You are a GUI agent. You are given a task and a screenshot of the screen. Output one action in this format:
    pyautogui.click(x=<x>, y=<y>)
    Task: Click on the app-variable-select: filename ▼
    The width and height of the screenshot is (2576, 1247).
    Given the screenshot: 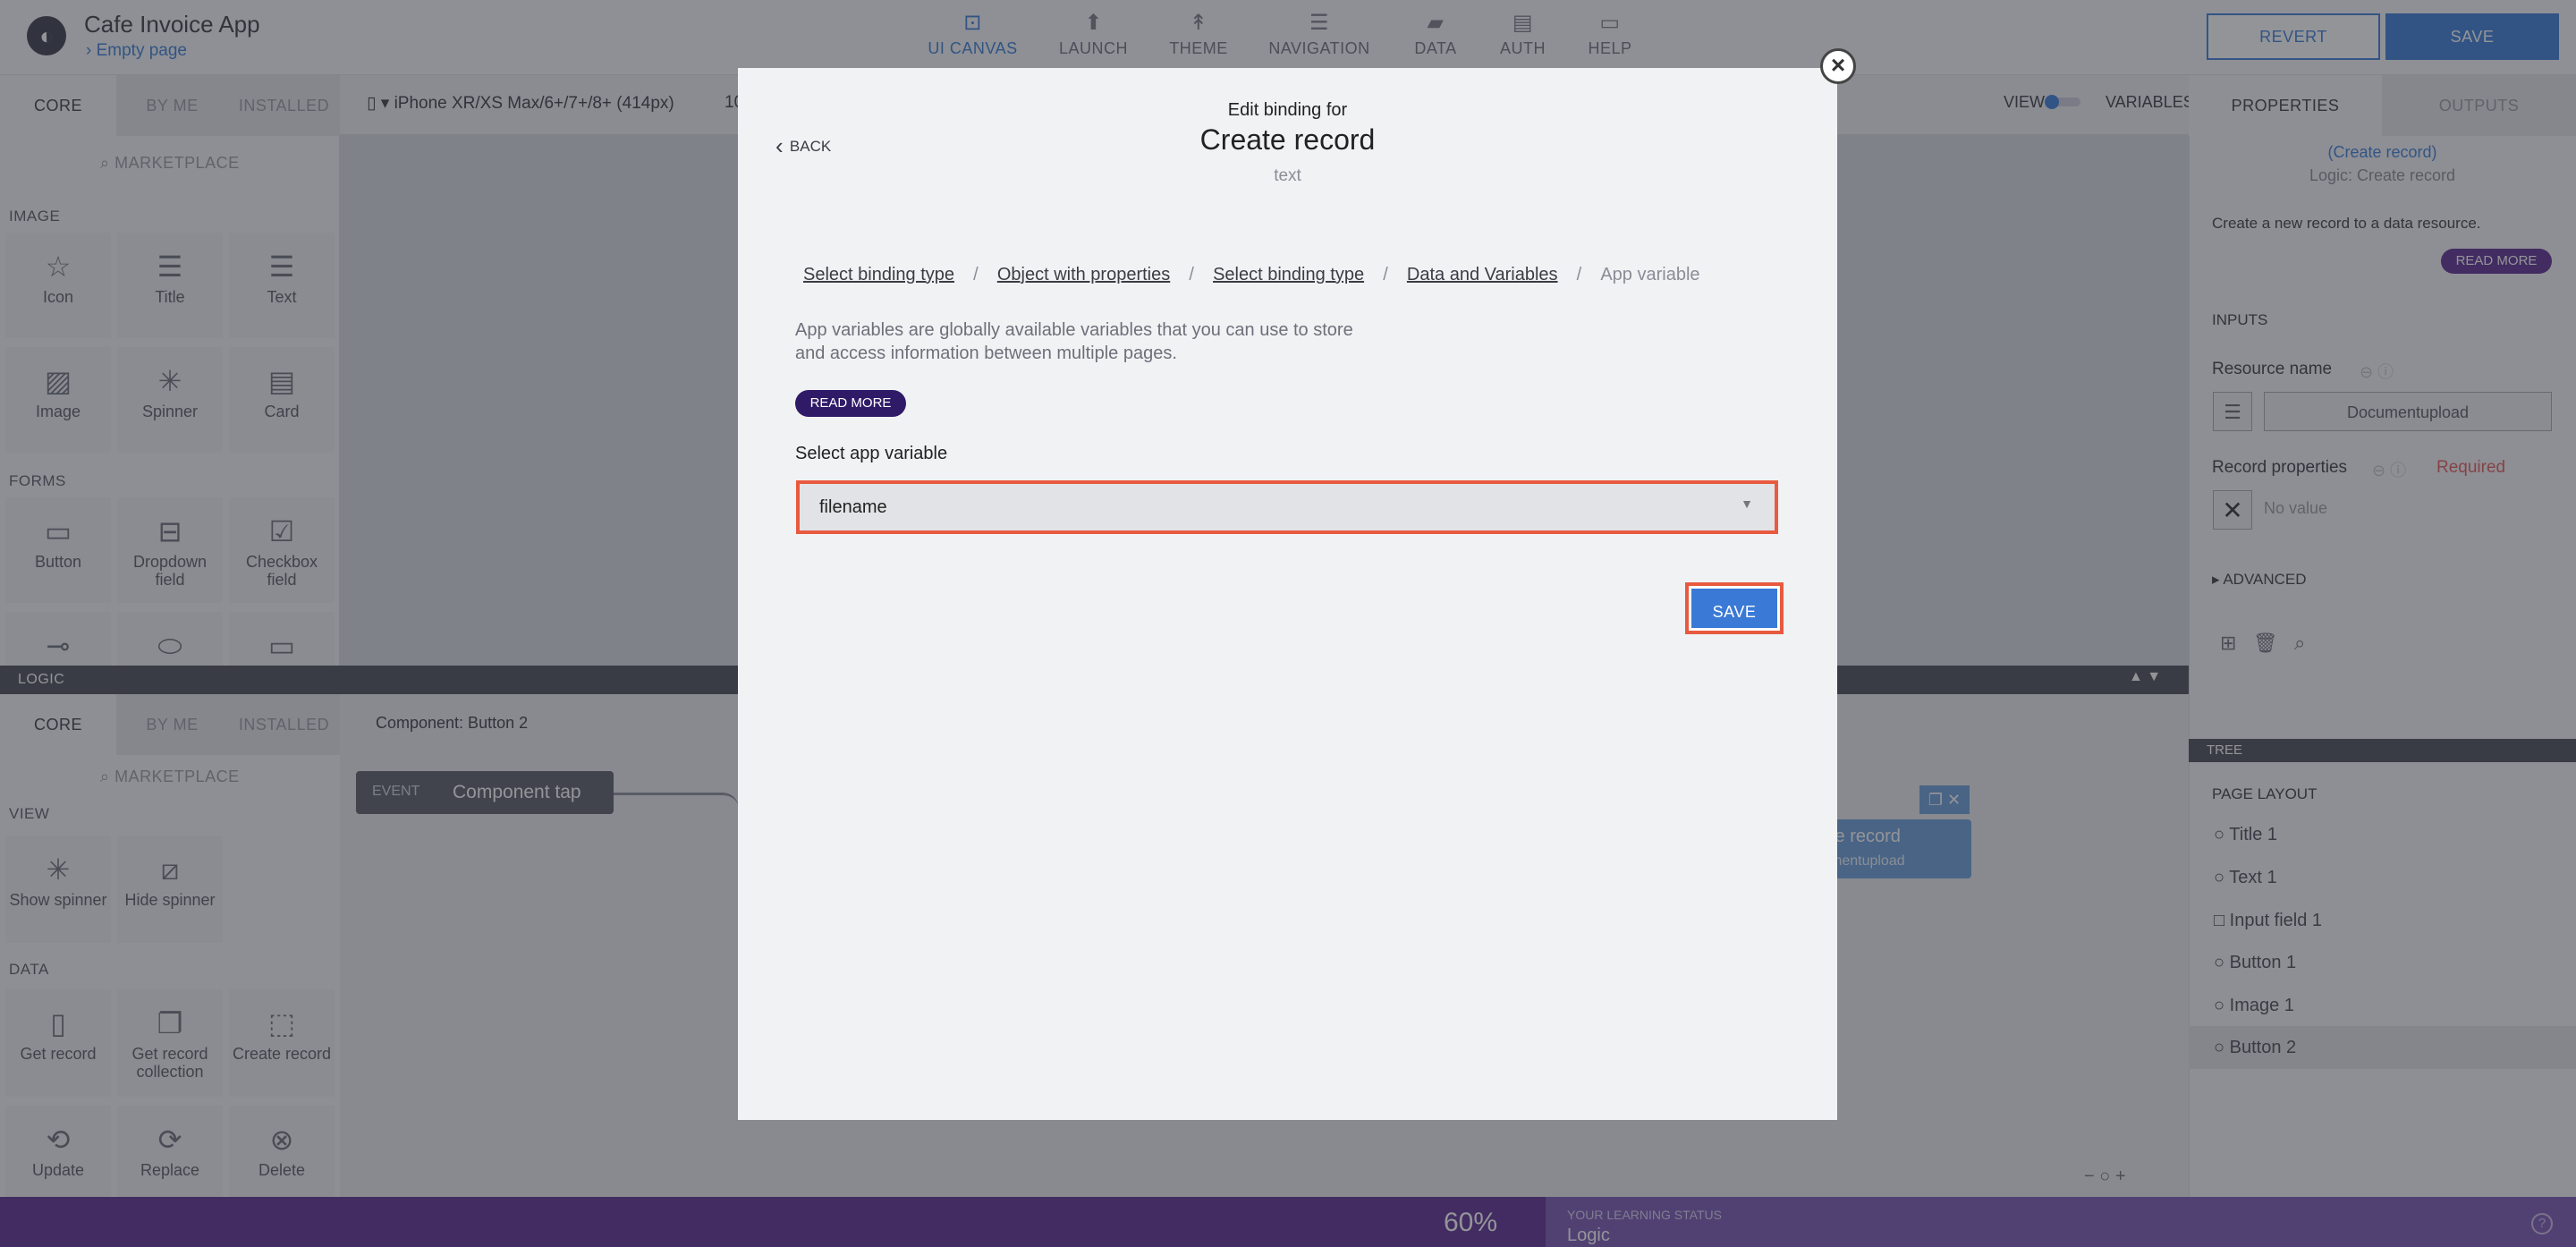 What is the action you would take?
    pyautogui.click(x=1287, y=507)
    